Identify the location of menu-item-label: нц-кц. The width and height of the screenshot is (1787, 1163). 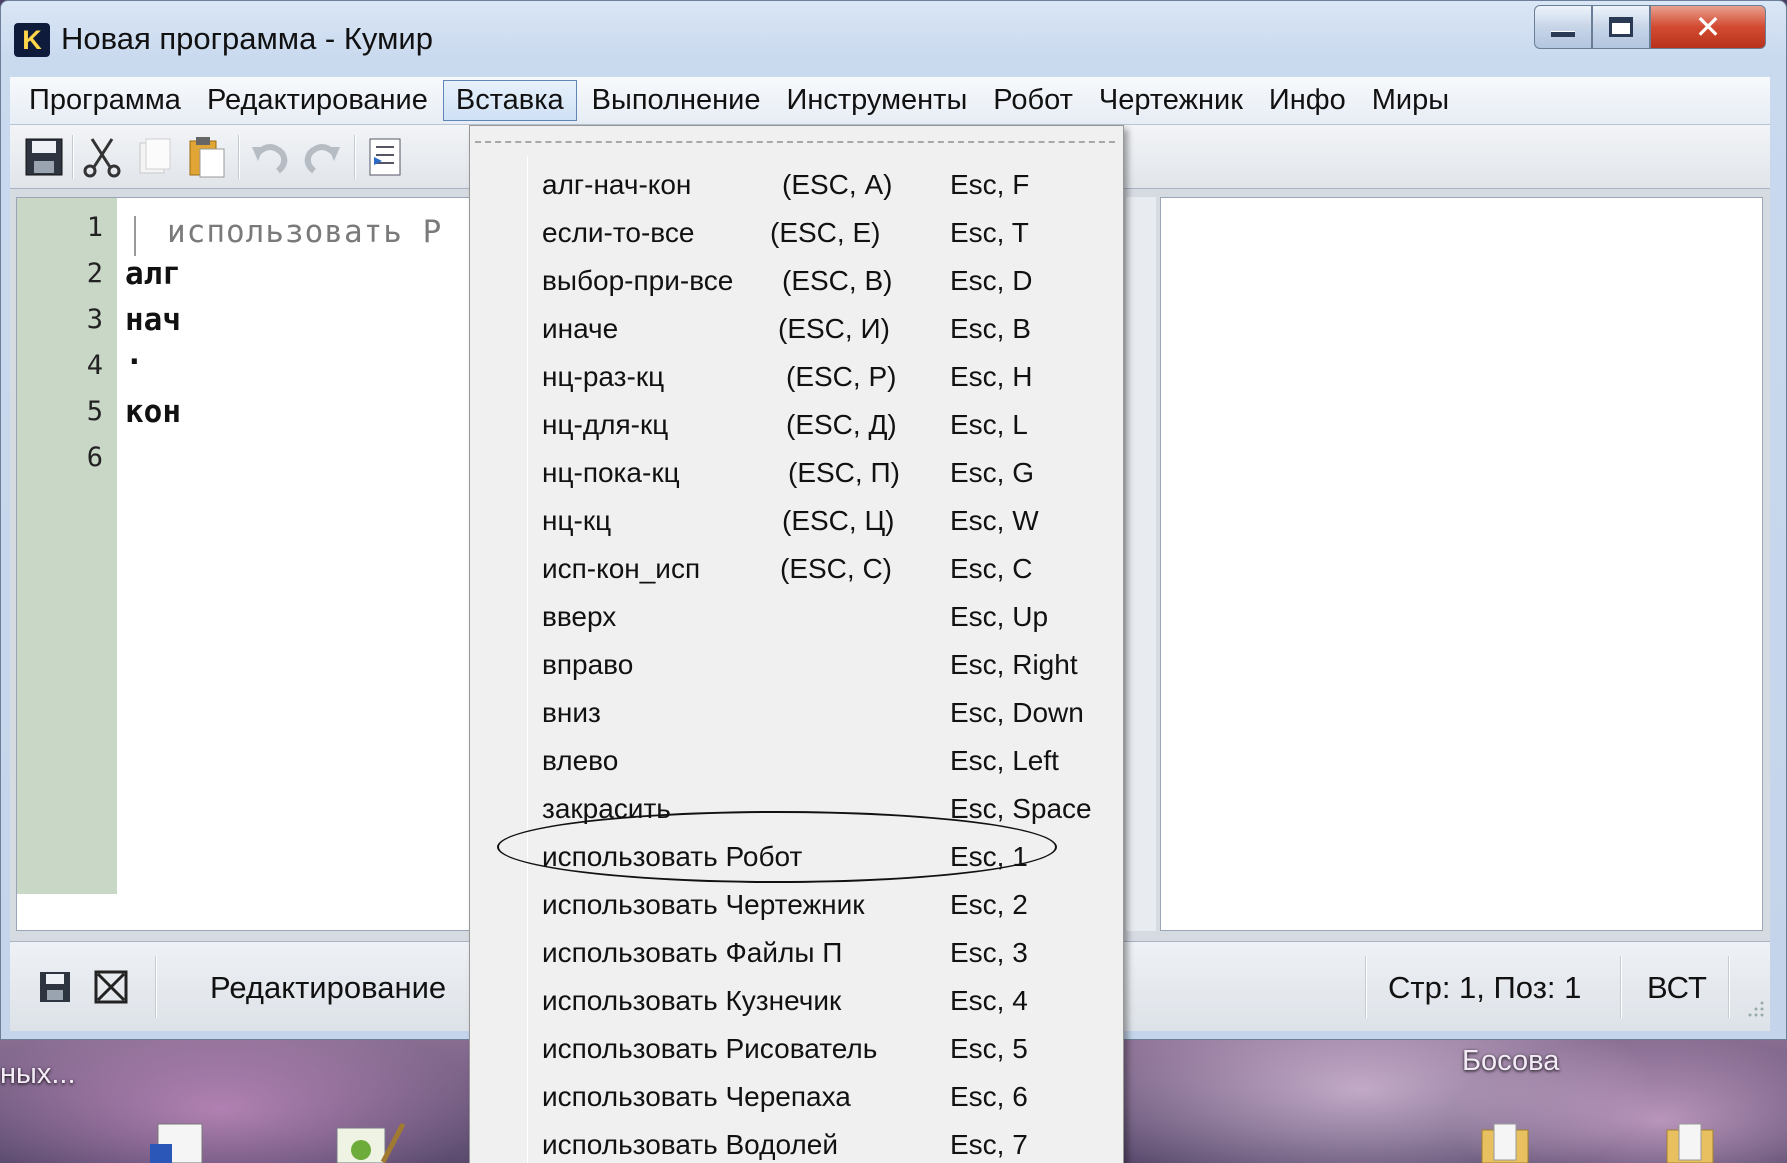
(577, 520).